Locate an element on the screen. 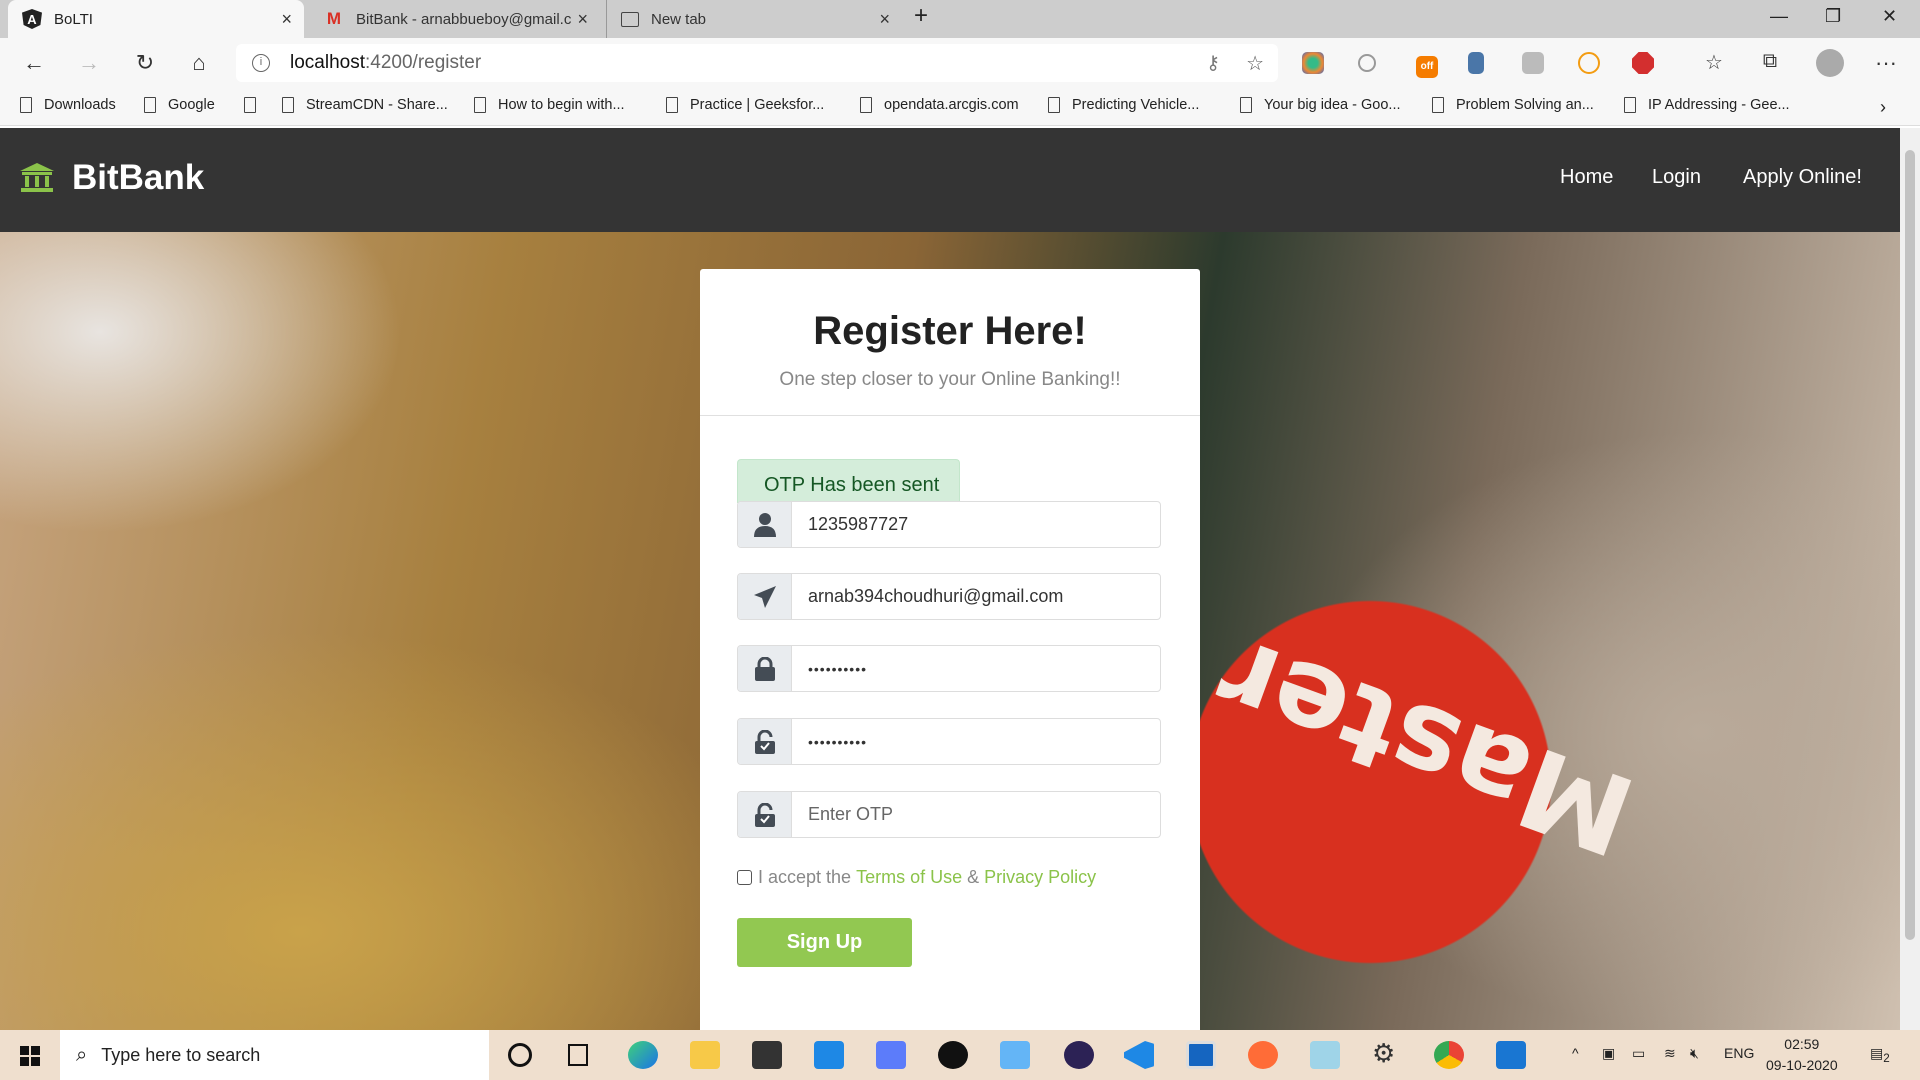 The height and width of the screenshot is (1080, 1920). app-icon is located at coordinates (891, 1055).